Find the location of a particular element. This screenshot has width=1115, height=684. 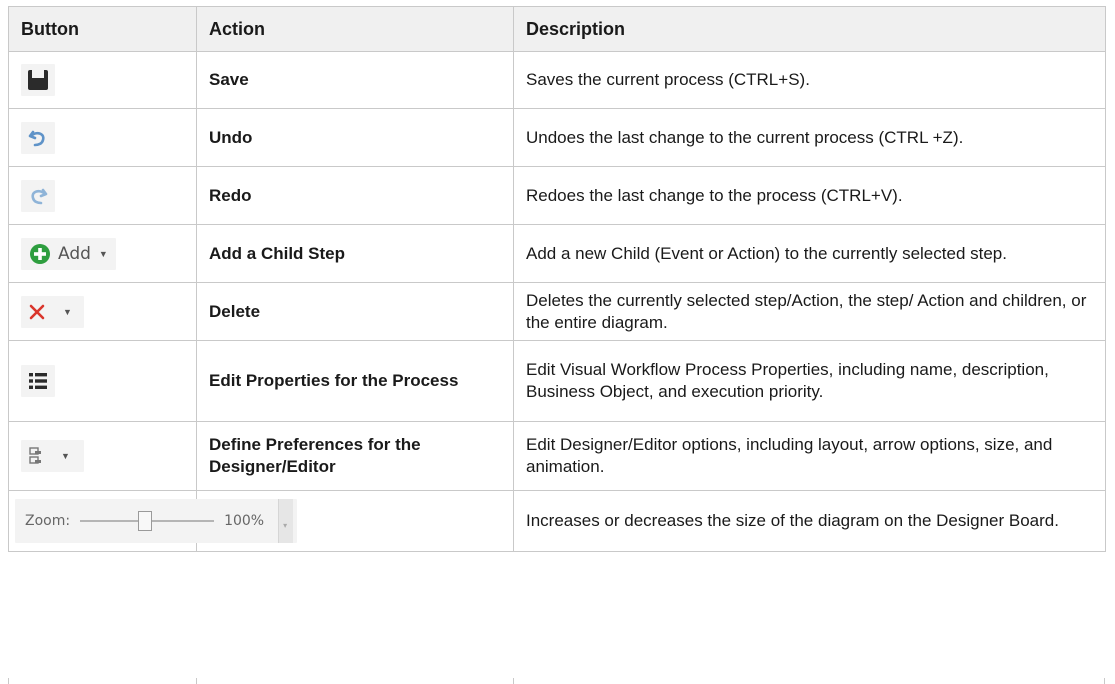

table-header-row: Button Action Description is located at coordinates (557, 29).